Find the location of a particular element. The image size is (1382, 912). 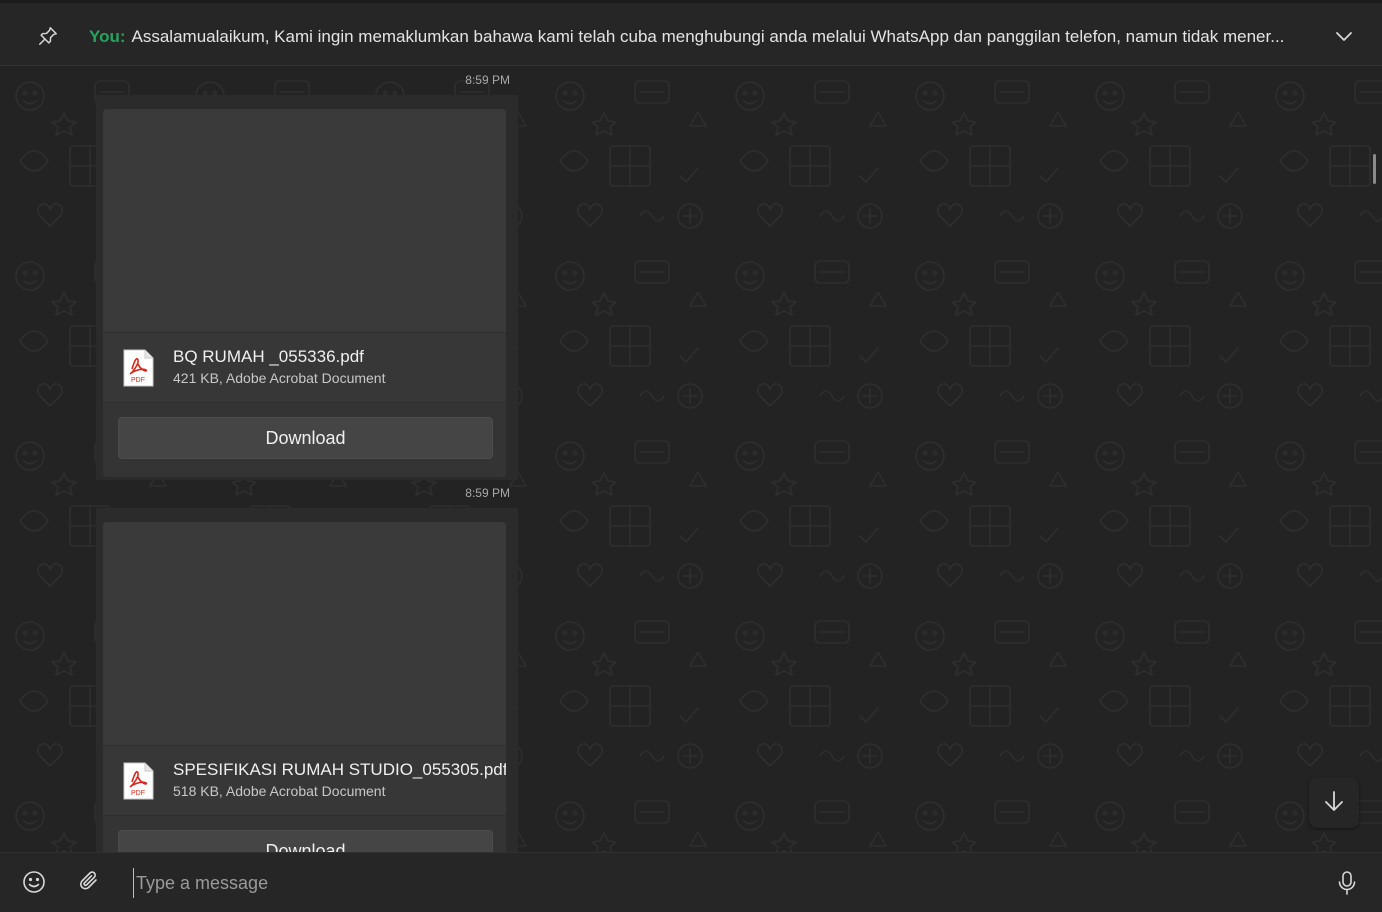

chevron-down-icon is located at coordinates (1344, 37).